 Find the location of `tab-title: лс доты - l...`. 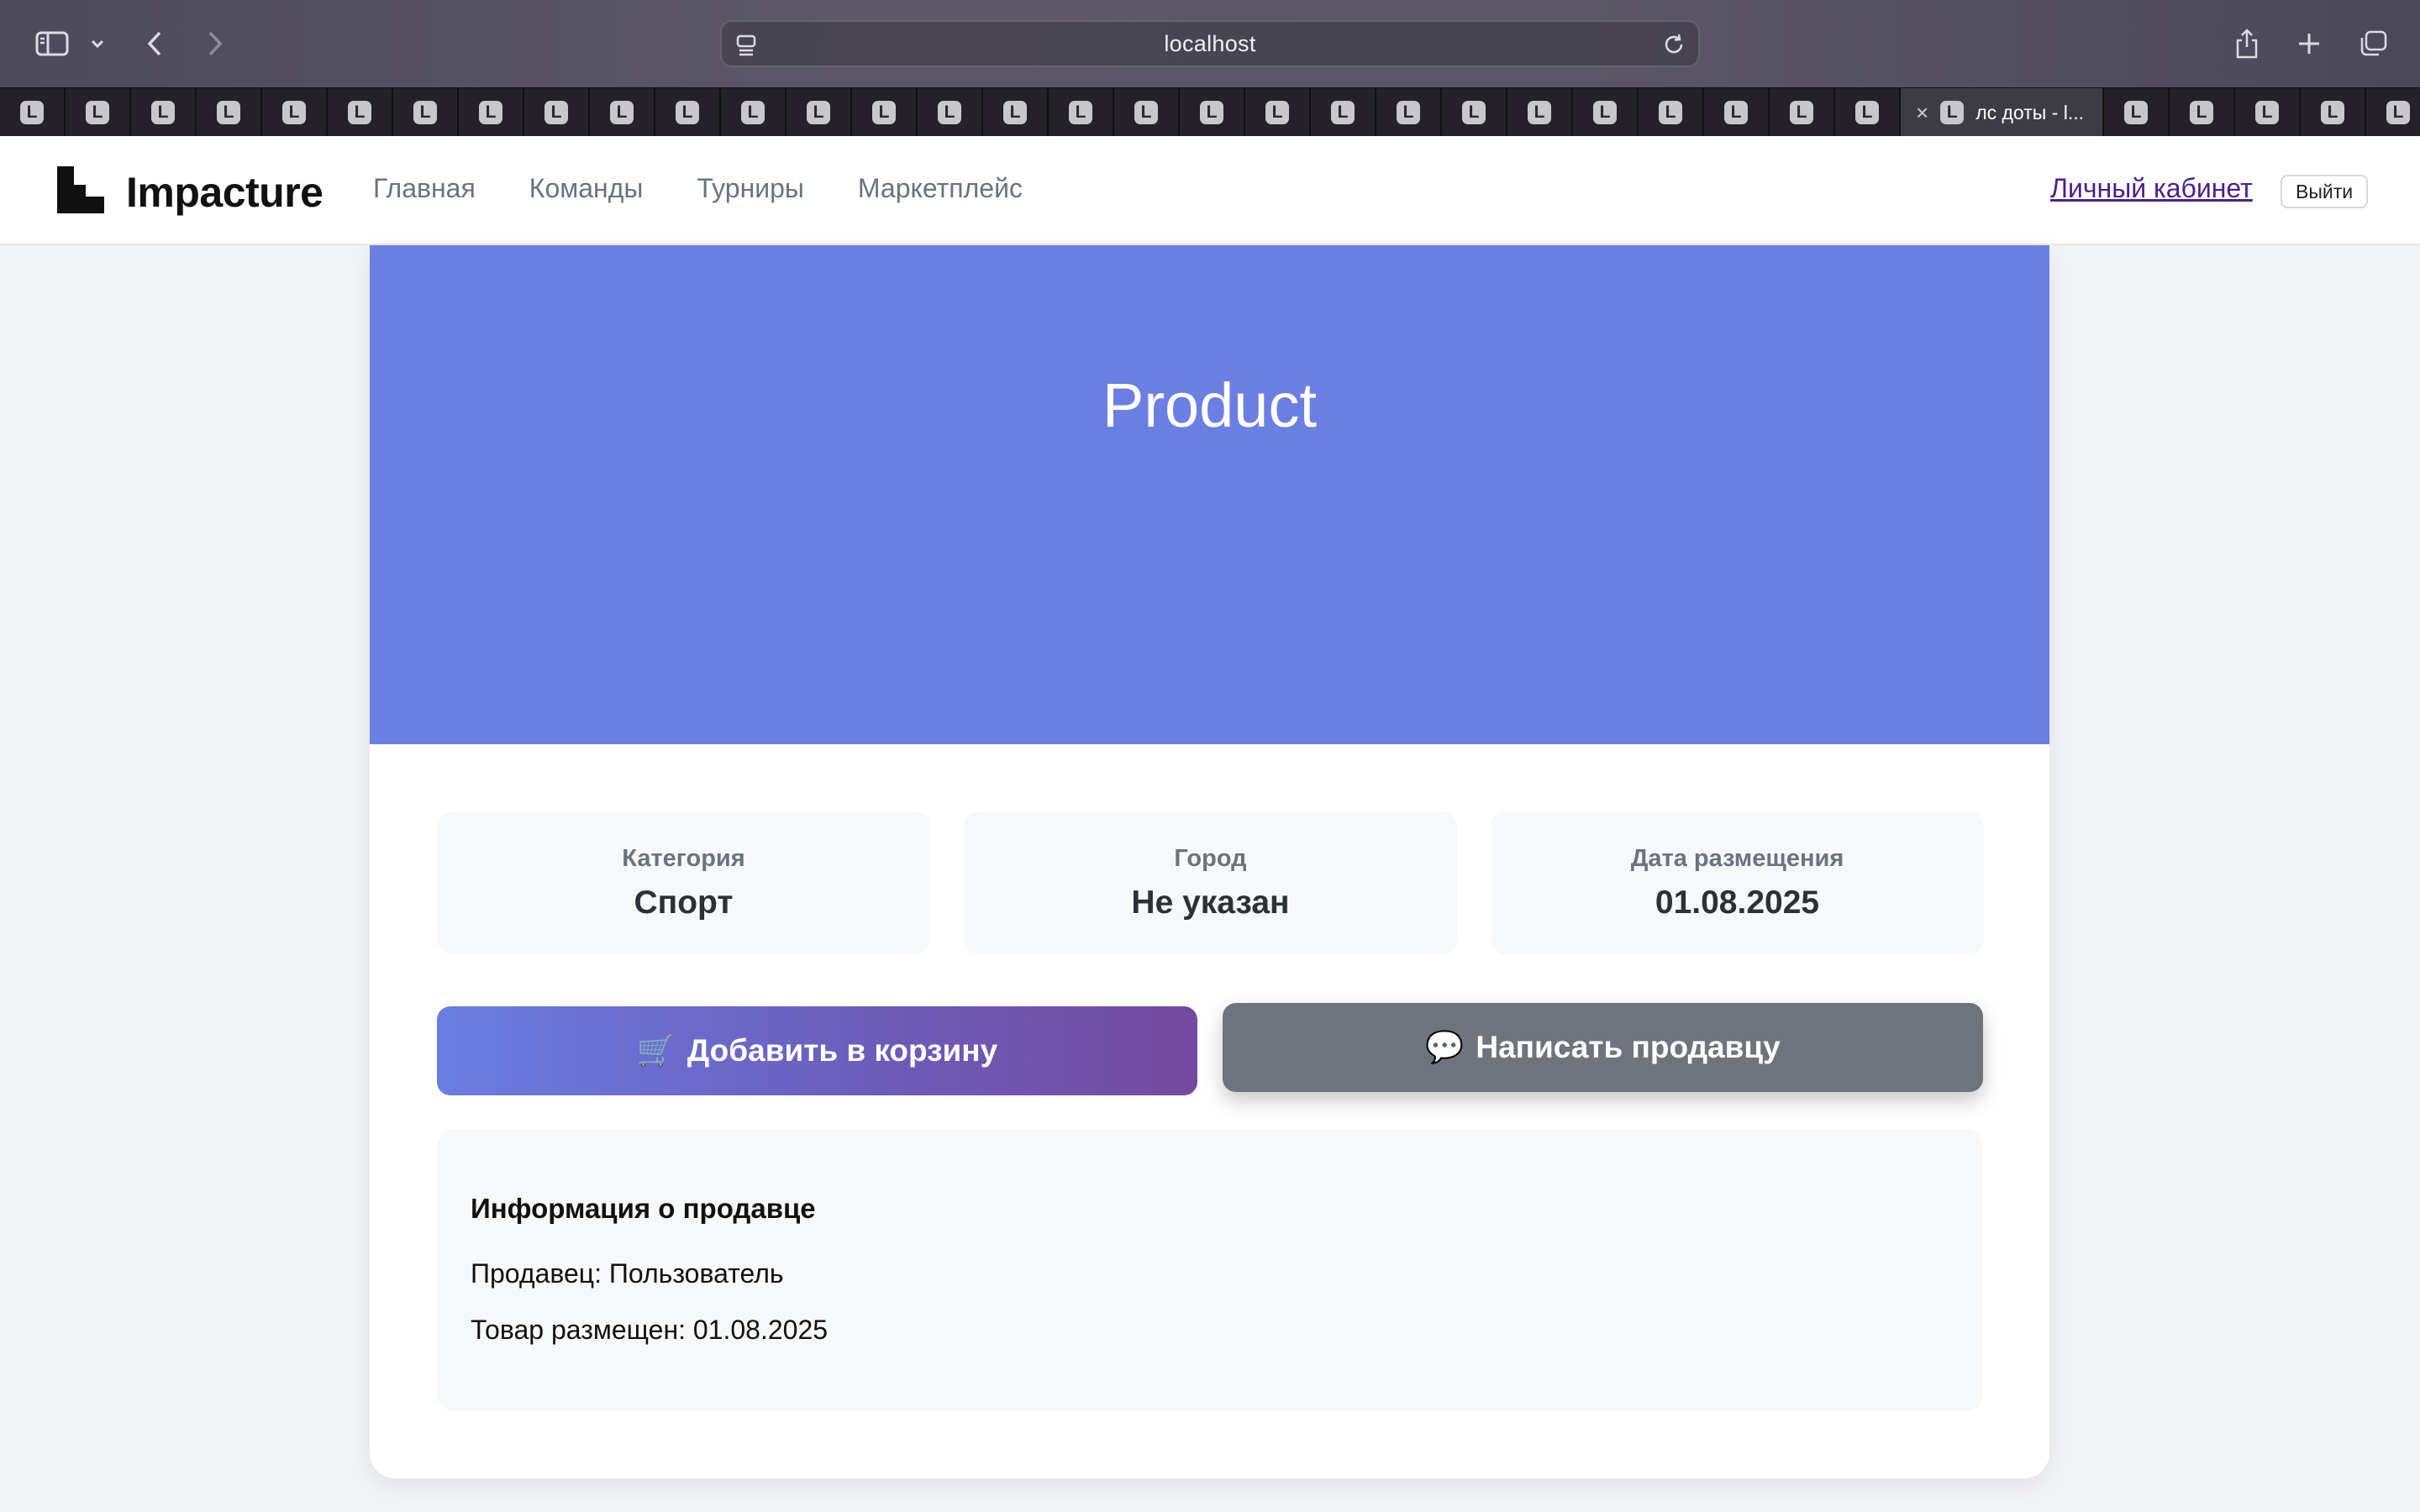

tab-title: лс доты - l... is located at coordinates (2030, 112).